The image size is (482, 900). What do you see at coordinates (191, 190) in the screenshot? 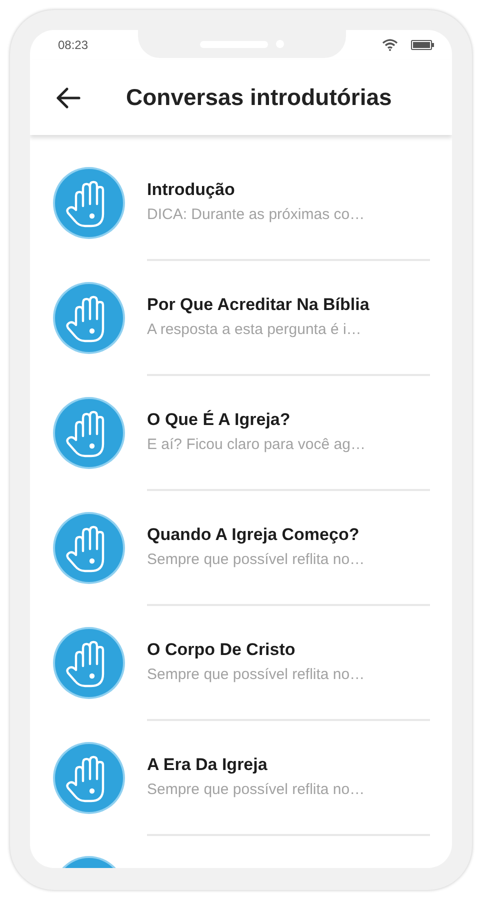
I see `item-title: Introdução` at bounding box center [191, 190].